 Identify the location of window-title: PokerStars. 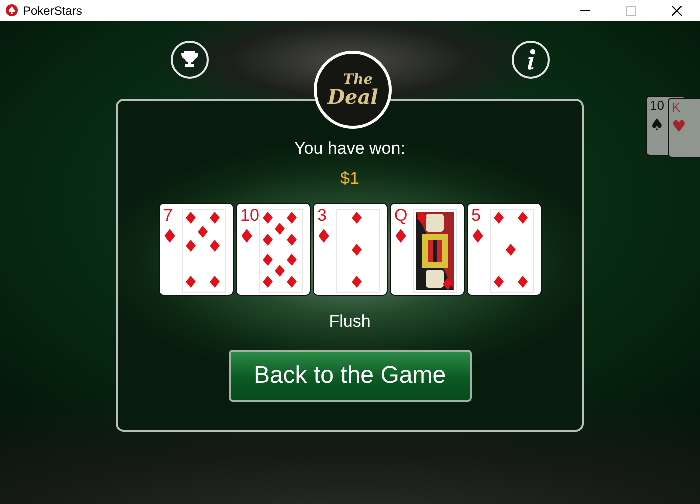
(53, 11).